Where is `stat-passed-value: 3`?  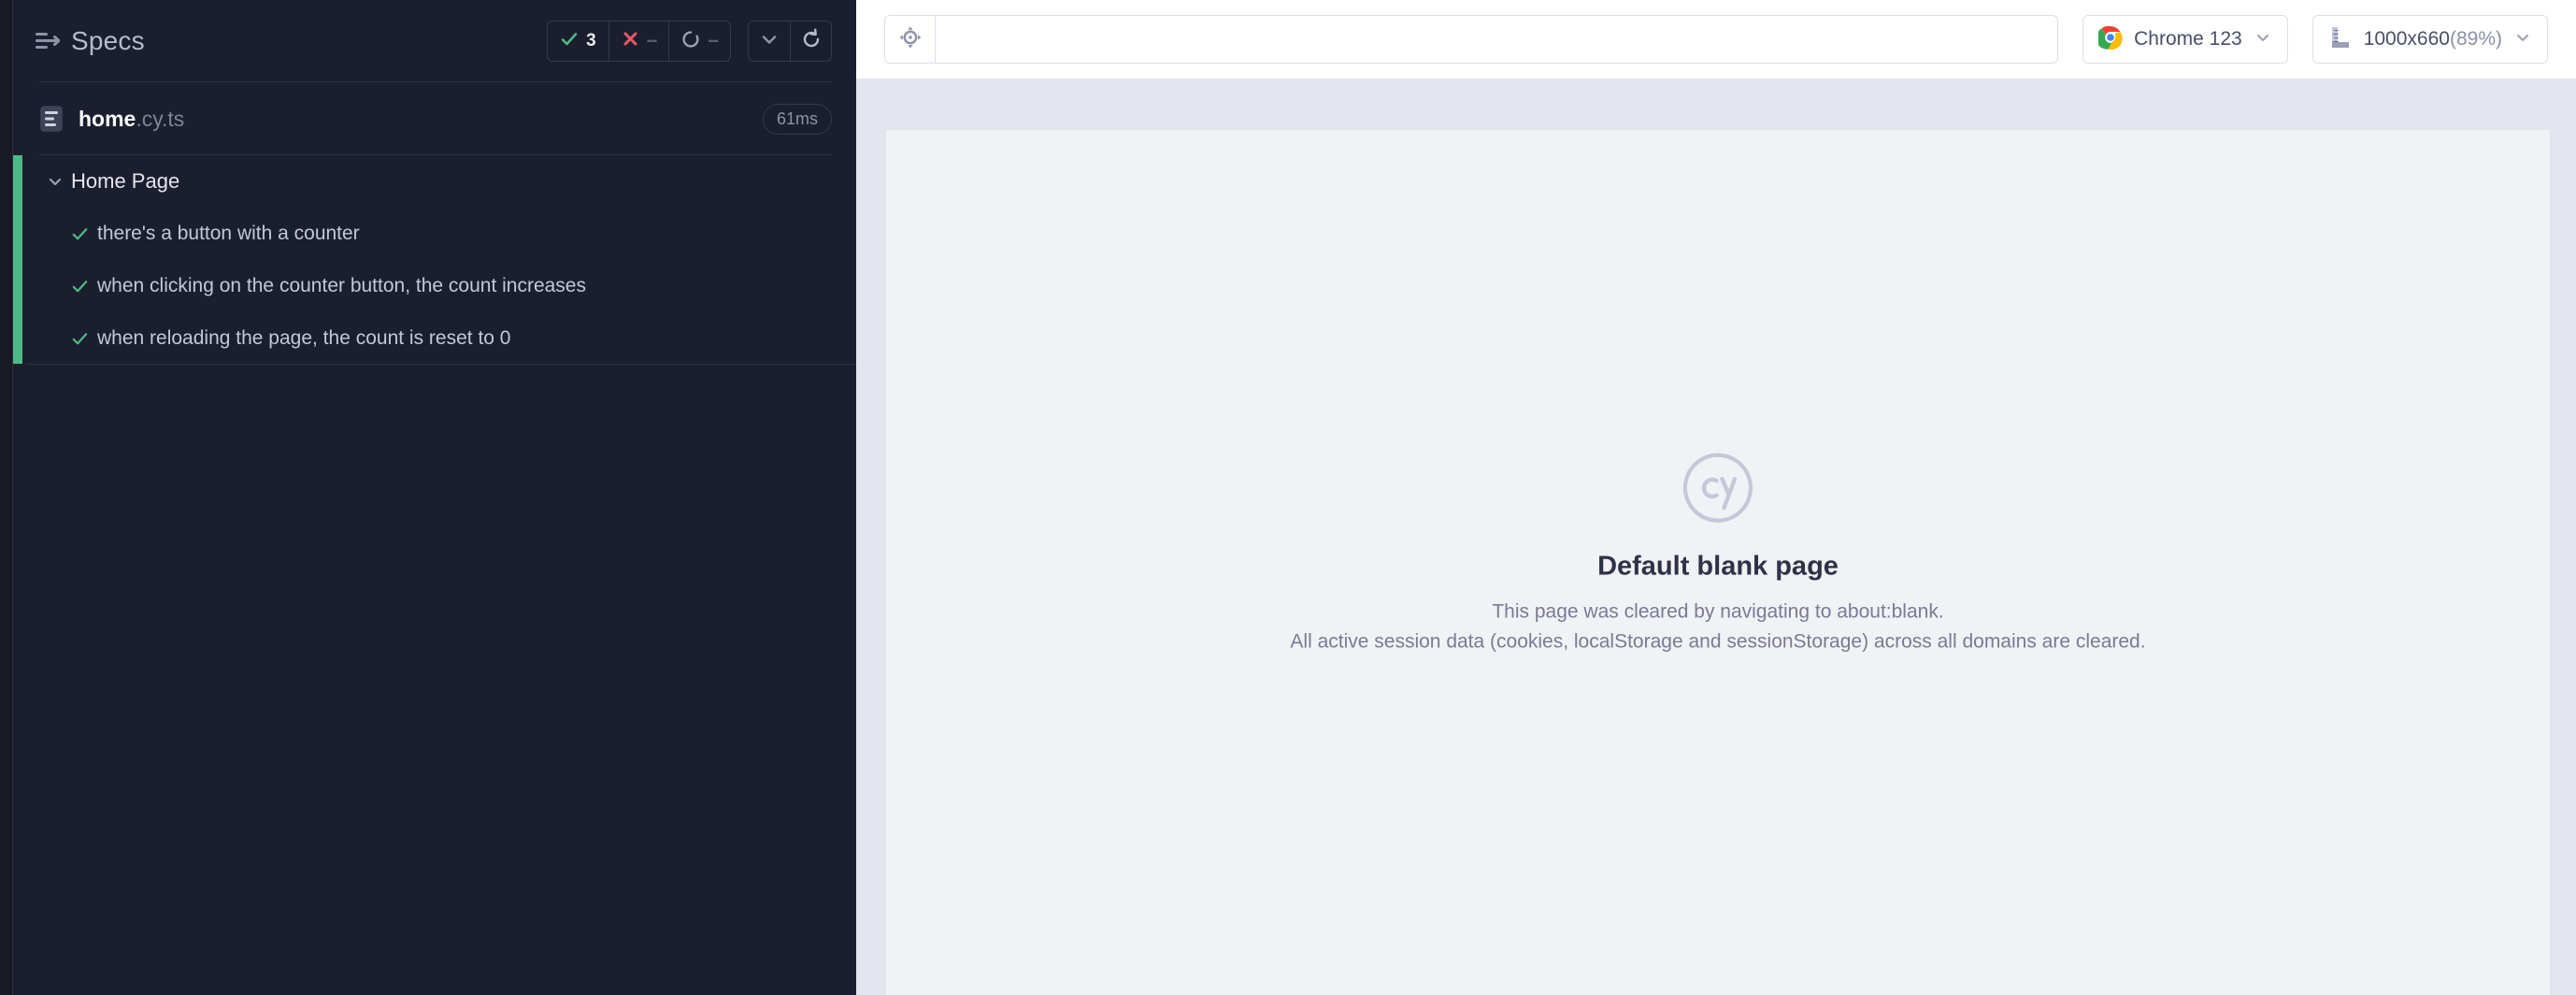 stat-passed-value: 3 is located at coordinates (591, 40).